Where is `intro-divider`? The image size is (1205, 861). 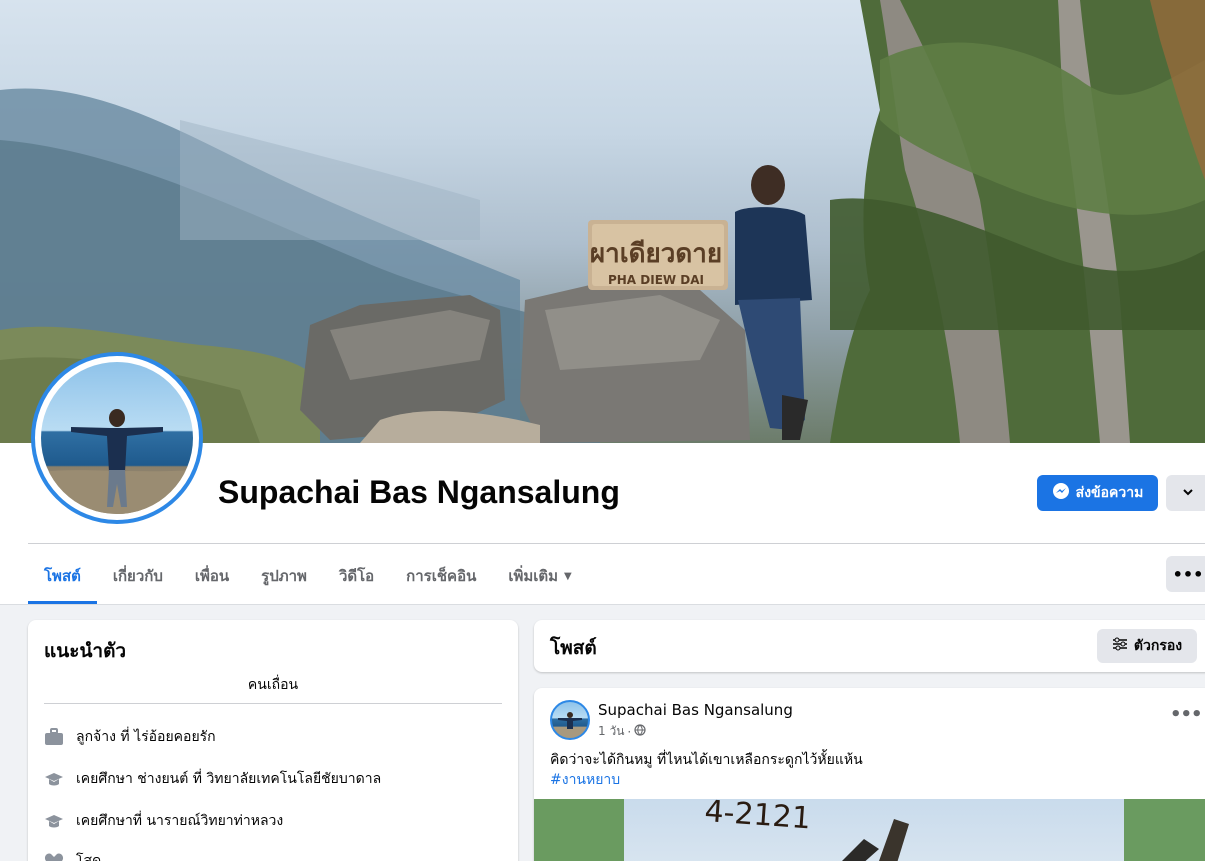 intro-divider is located at coordinates (273, 703).